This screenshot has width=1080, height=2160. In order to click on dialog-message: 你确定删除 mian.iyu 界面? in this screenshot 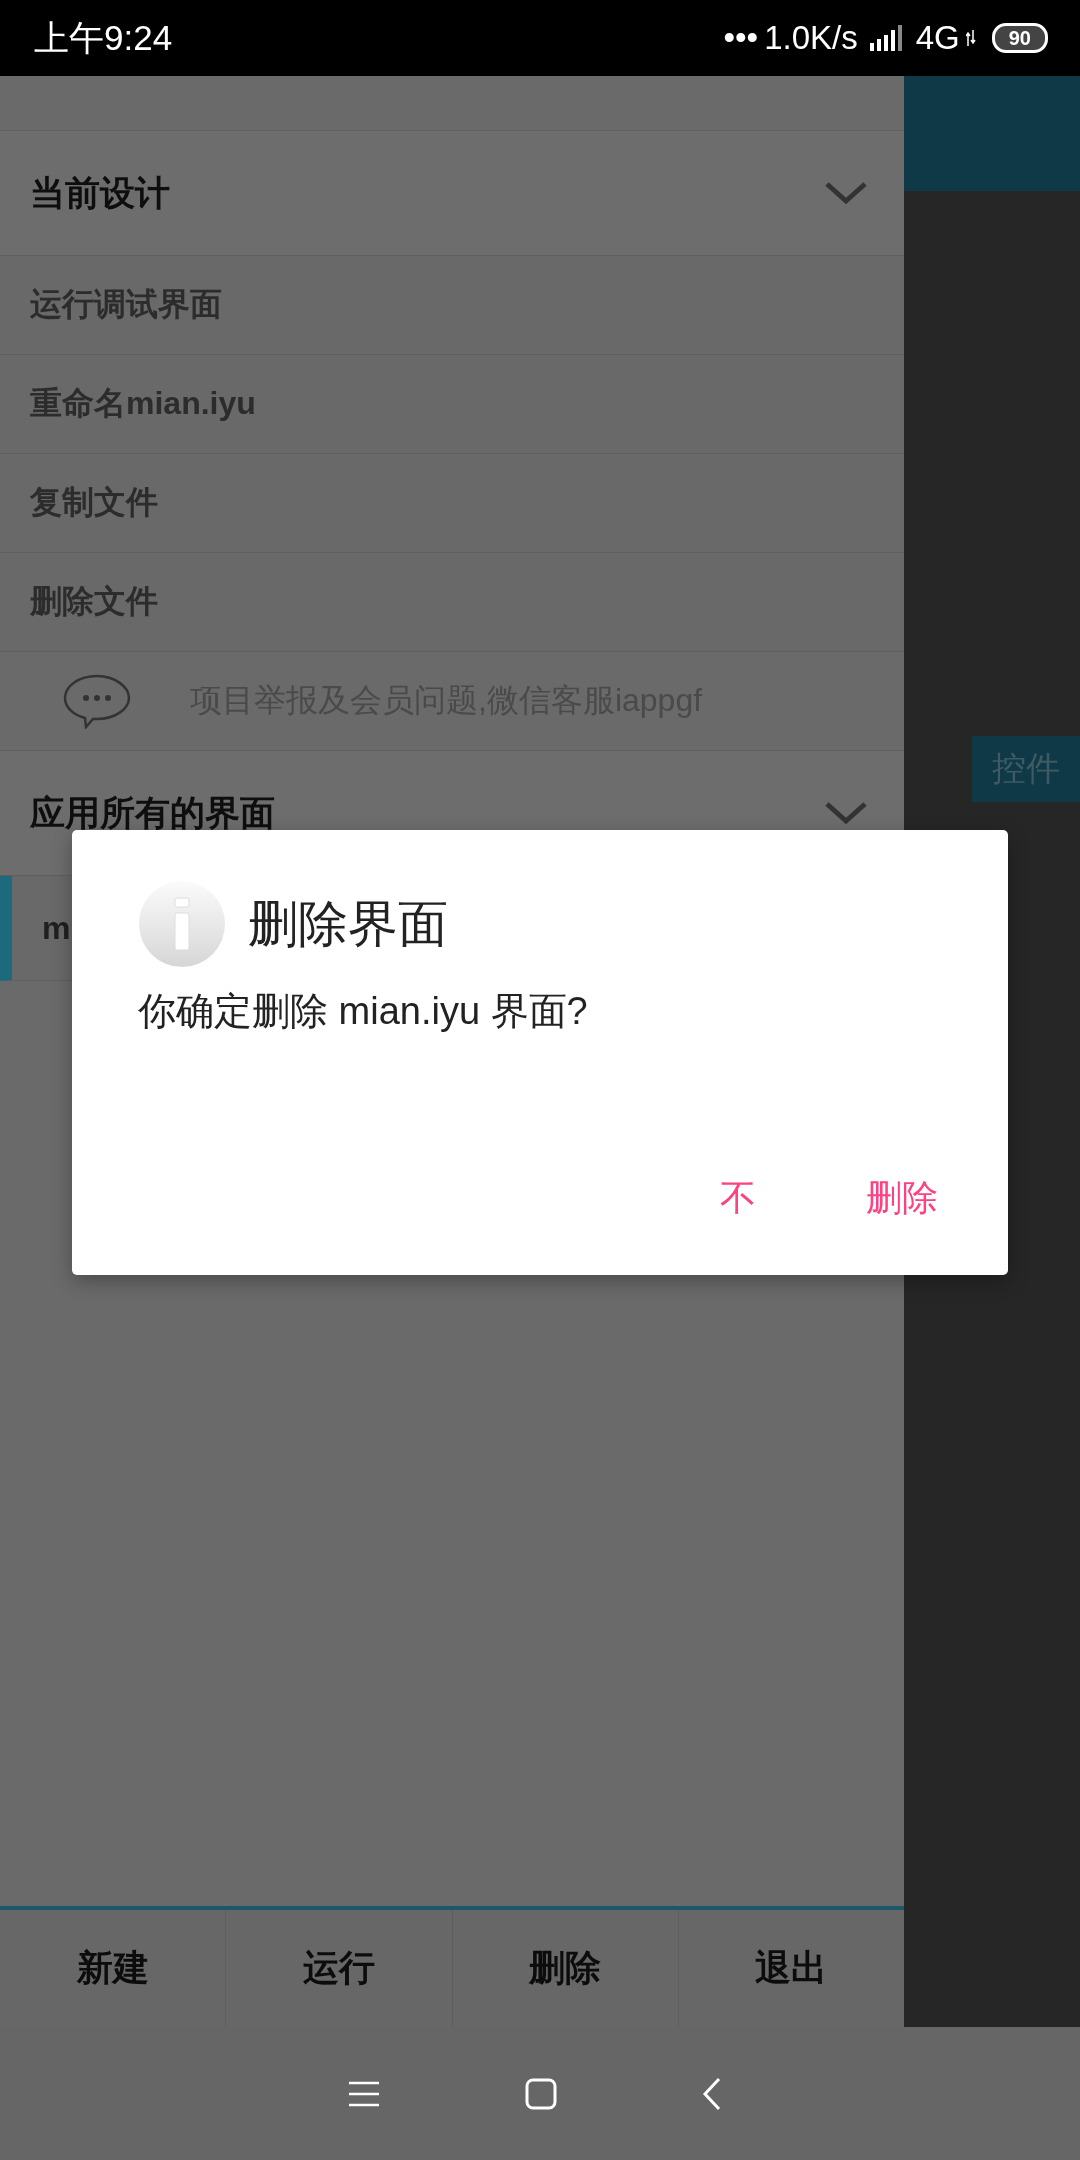, I will do `click(363, 1011)`.